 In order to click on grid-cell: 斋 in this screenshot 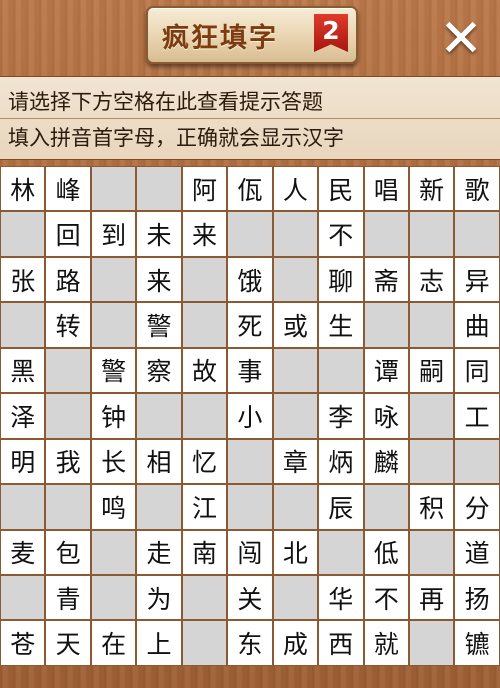, I will do `click(386, 279)`.